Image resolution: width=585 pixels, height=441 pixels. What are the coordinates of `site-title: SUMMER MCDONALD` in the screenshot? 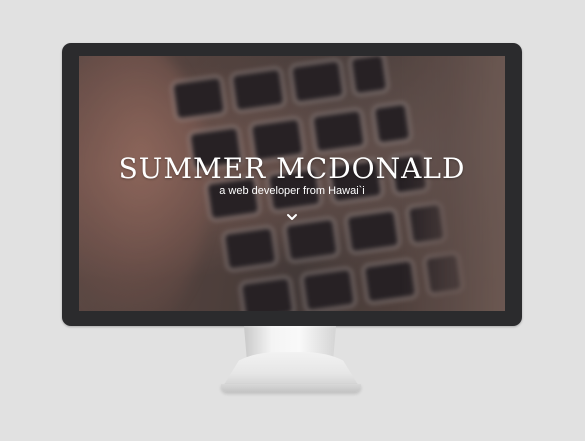 It's located at (292, 168).